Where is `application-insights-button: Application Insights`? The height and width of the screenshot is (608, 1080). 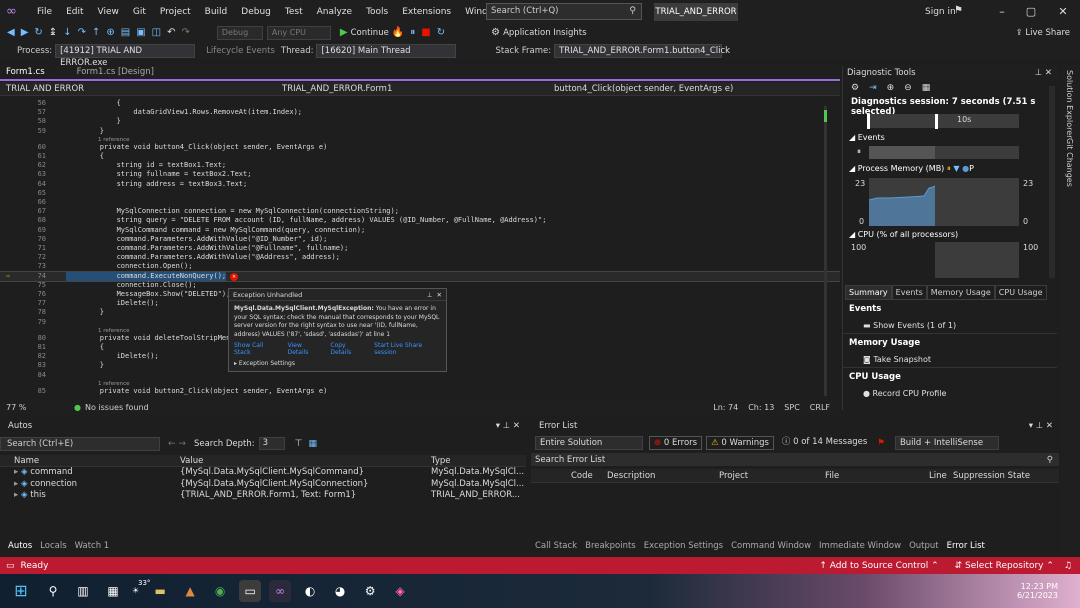 application-insights-button: Application Insights is located at coordinates (544, 33).